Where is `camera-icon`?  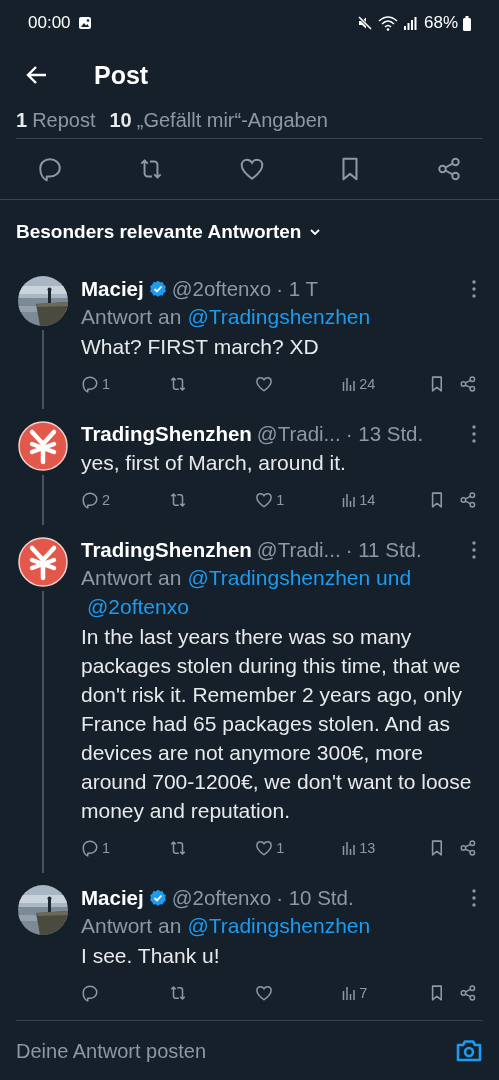
camera-icon is located at coordinates (469, 1051).